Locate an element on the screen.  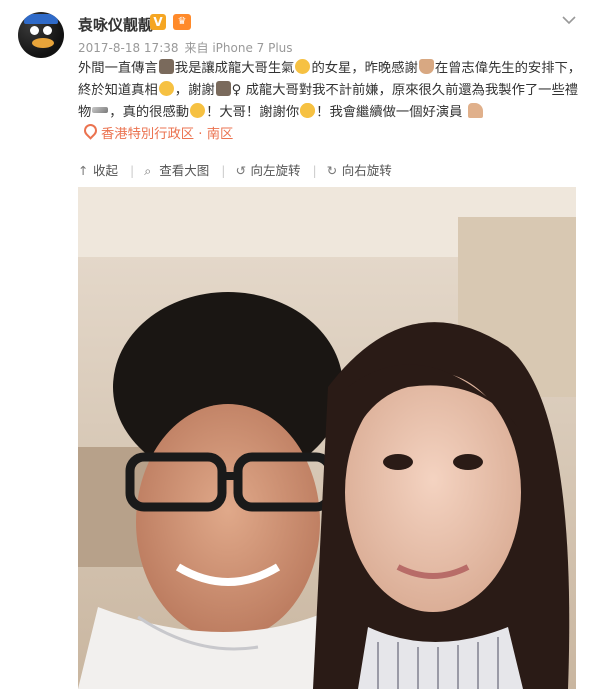
rotate-right-button: ↻ 向右旋转 is located at coordinates (359, 169).